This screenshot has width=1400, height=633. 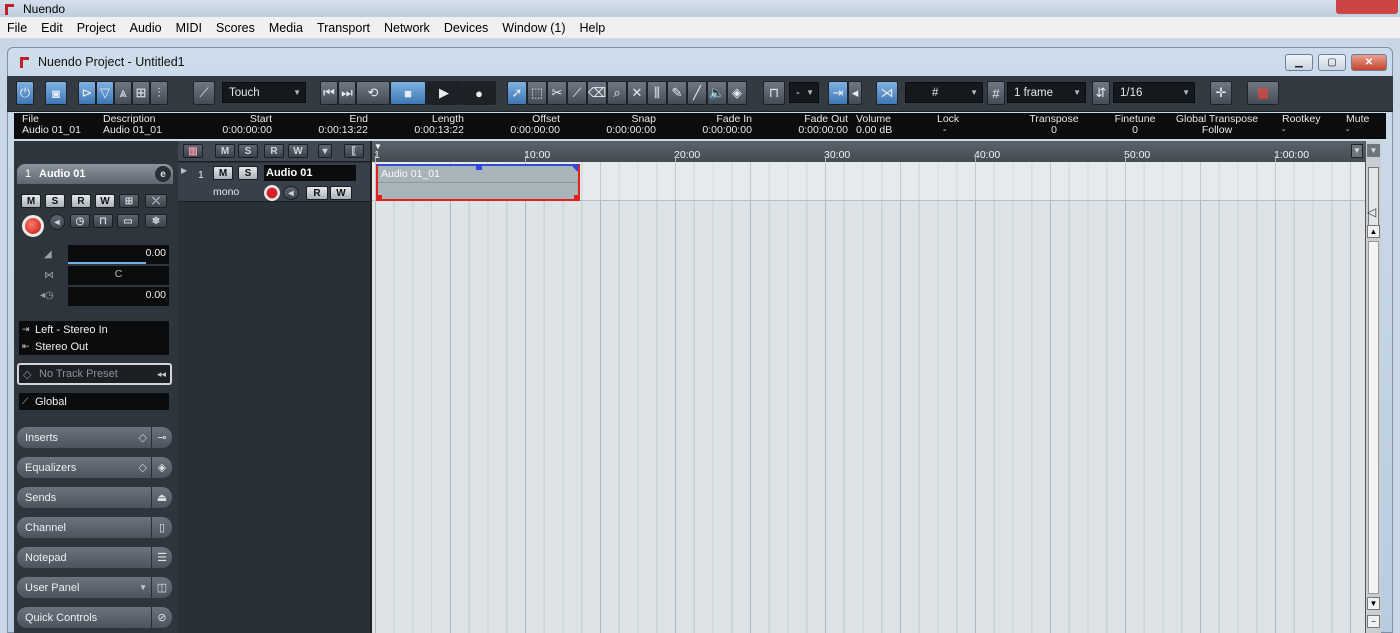 I want to click on menu-edit: Edit, so click(x=52, y=28).